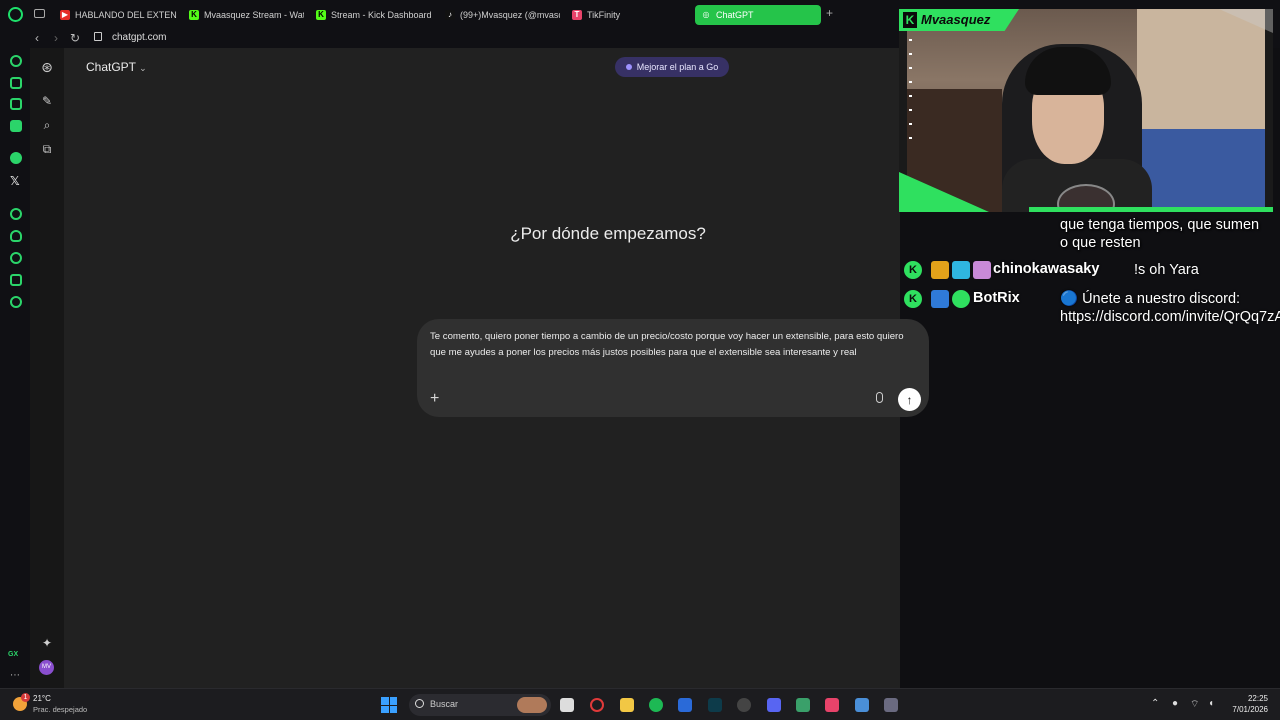 This screenshot has width=1280, height=720. What do you see at coordinates (47, 368) in the screenshot?
I see `chatgpt-sidebar: ⊛ ✎ ⌕ ⧉ ✦ MV` at bounding box center [47, 368].